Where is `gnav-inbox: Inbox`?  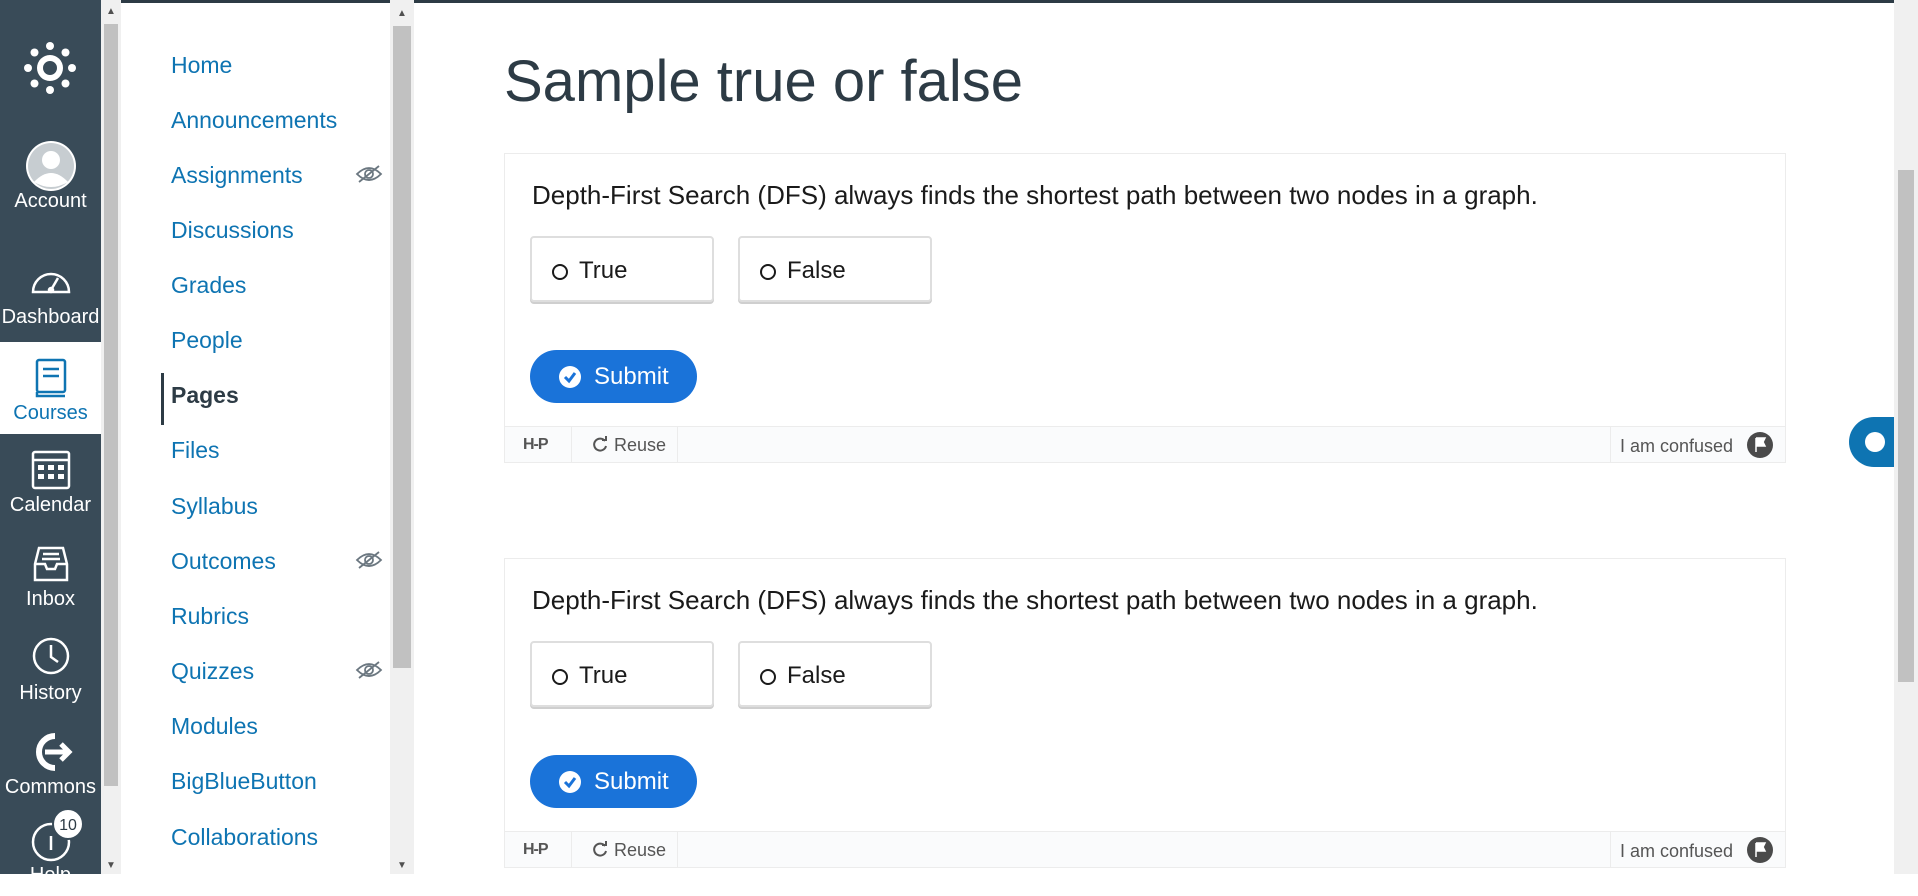 gnav-inbox: Inbox is located at coordinates (50, 574).